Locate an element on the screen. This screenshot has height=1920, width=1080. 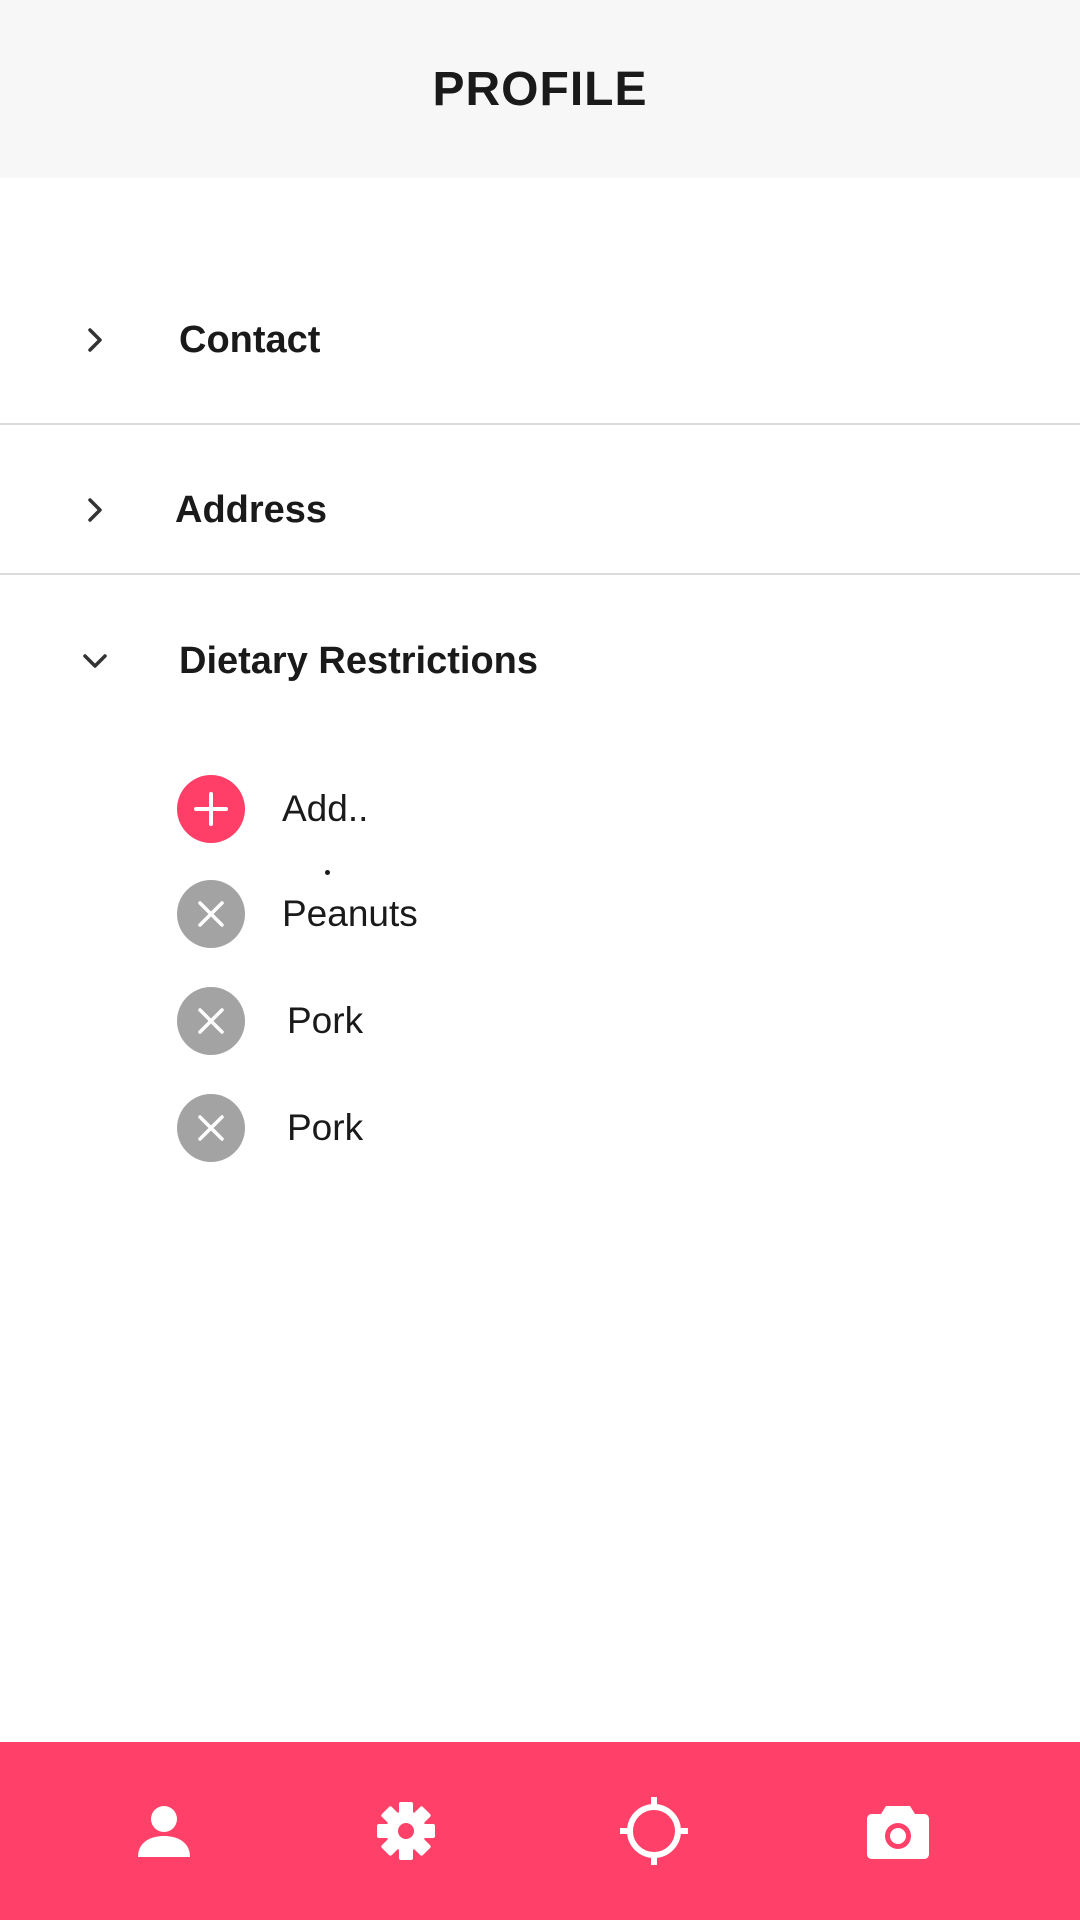
nav-profile-button is located at coordinates (164, 1831).